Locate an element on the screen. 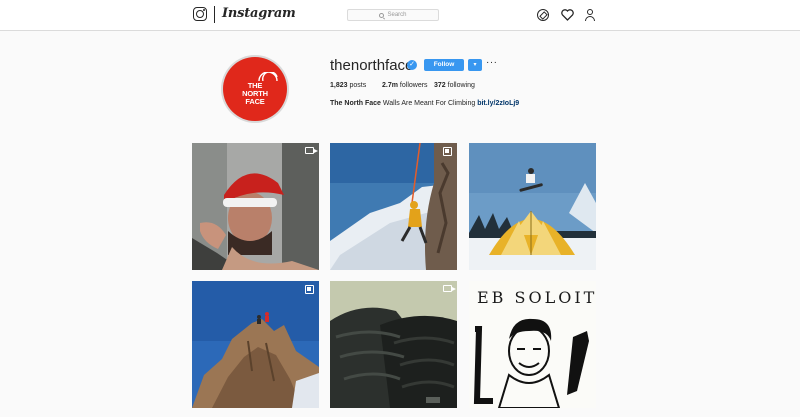 Image resolution: width=800 pixels, height=417 pixels. profile-avatar: THE NORTH FACE is located at coordinates (255, 89).